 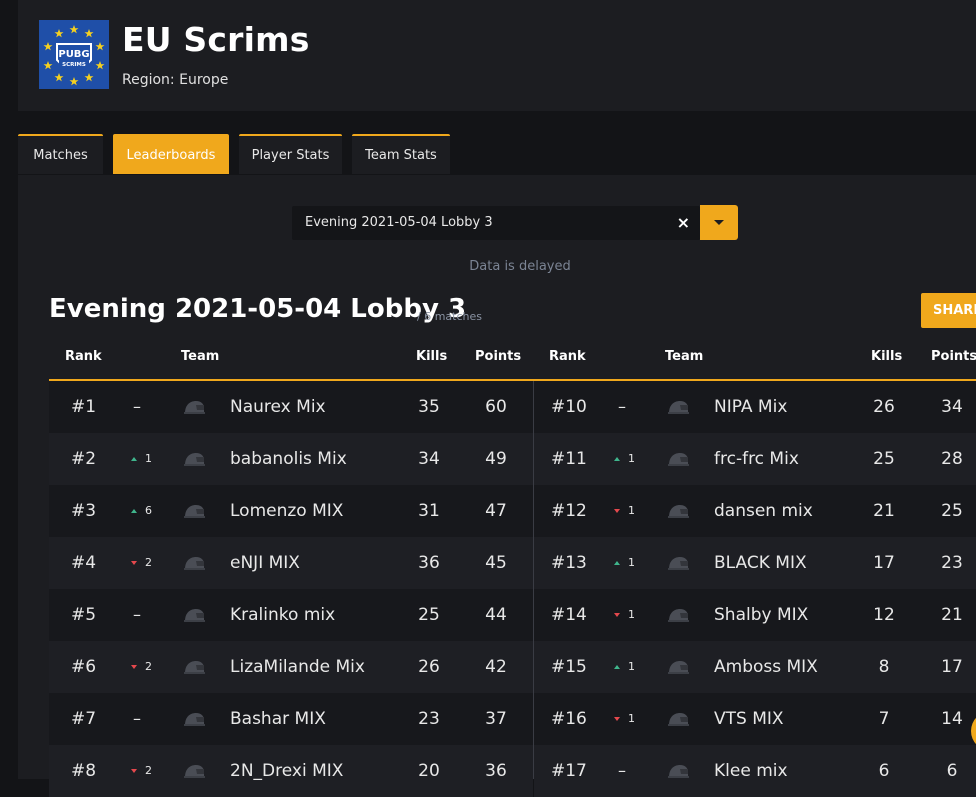 I want to click on table-row: #10 – NIPA Mix 26 34, so click(x=755, y=407).